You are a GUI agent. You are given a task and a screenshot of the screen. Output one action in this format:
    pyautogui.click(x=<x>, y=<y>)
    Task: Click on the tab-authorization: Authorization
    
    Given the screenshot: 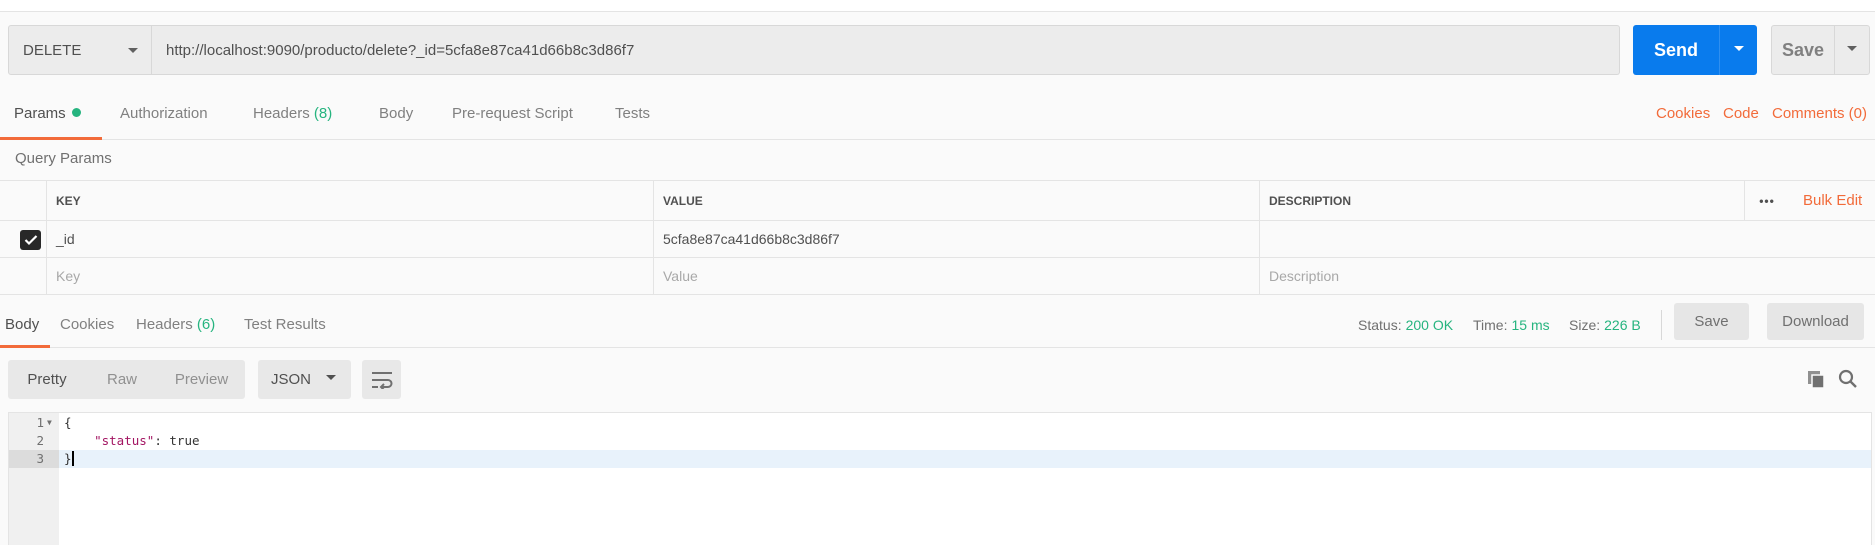 What is the action you would take?
    pyautogui.click(x=164, y=114)
    